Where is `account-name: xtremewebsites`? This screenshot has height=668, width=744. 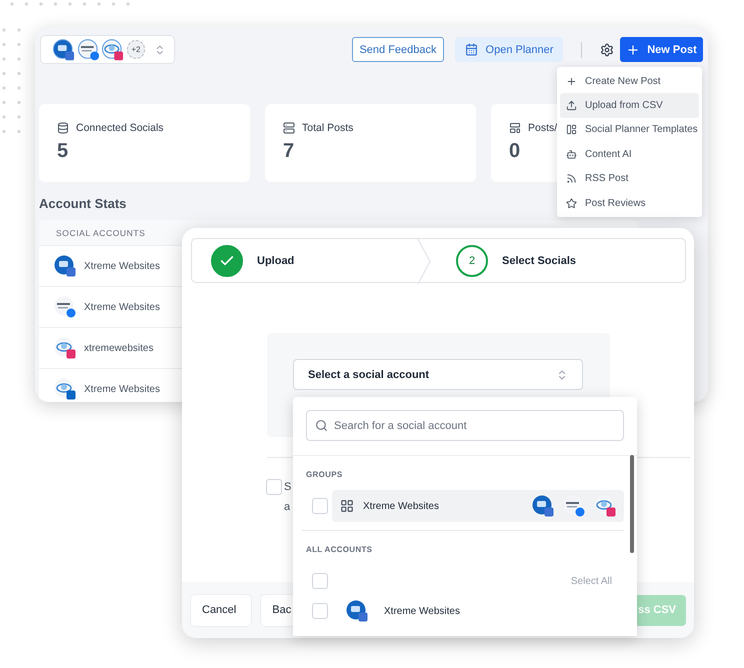
account-name: xtremewebsites is located at coordinates (119, 348).